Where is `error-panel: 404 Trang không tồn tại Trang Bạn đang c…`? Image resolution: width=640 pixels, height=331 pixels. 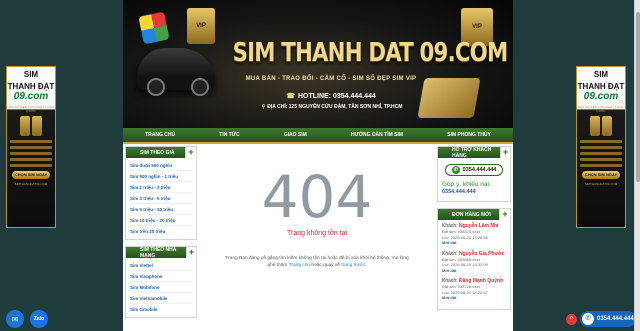 error-panel: 404 Trang không tồn tại Trang Bạn đang c… is located at coordinates (317, 207).